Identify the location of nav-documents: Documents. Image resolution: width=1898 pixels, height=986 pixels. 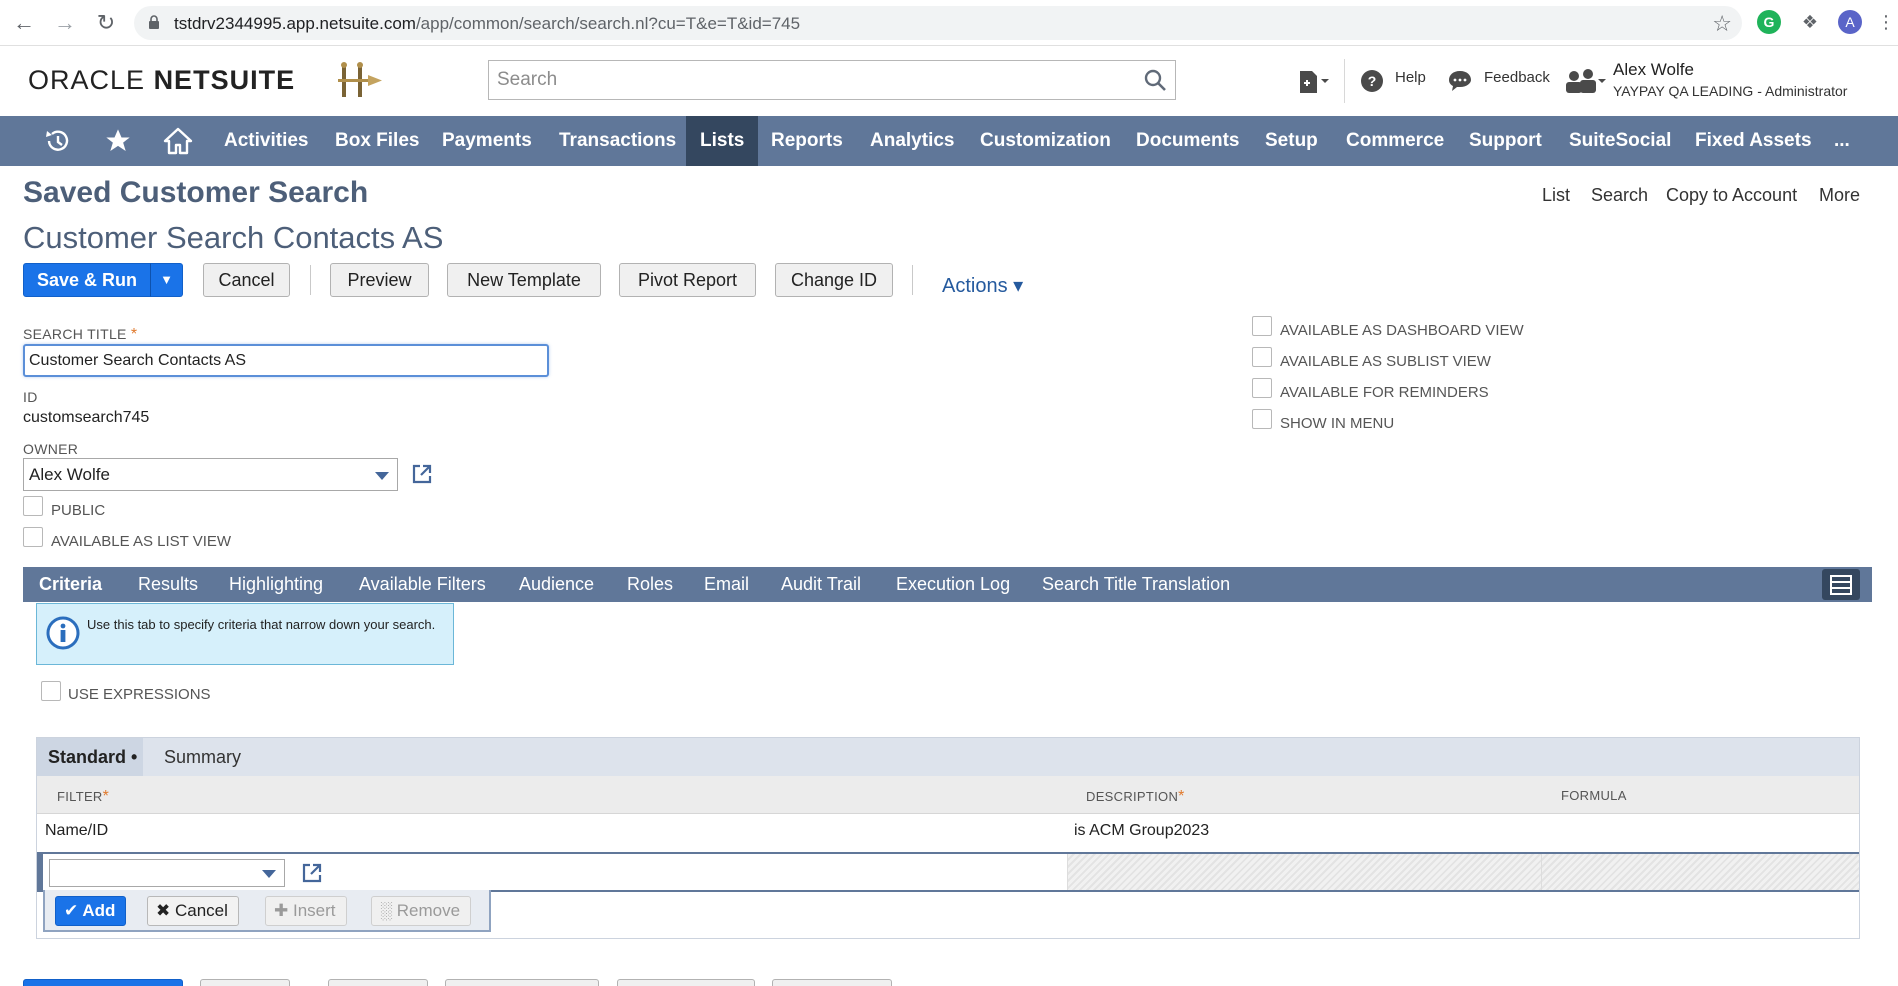
(1187, 141).